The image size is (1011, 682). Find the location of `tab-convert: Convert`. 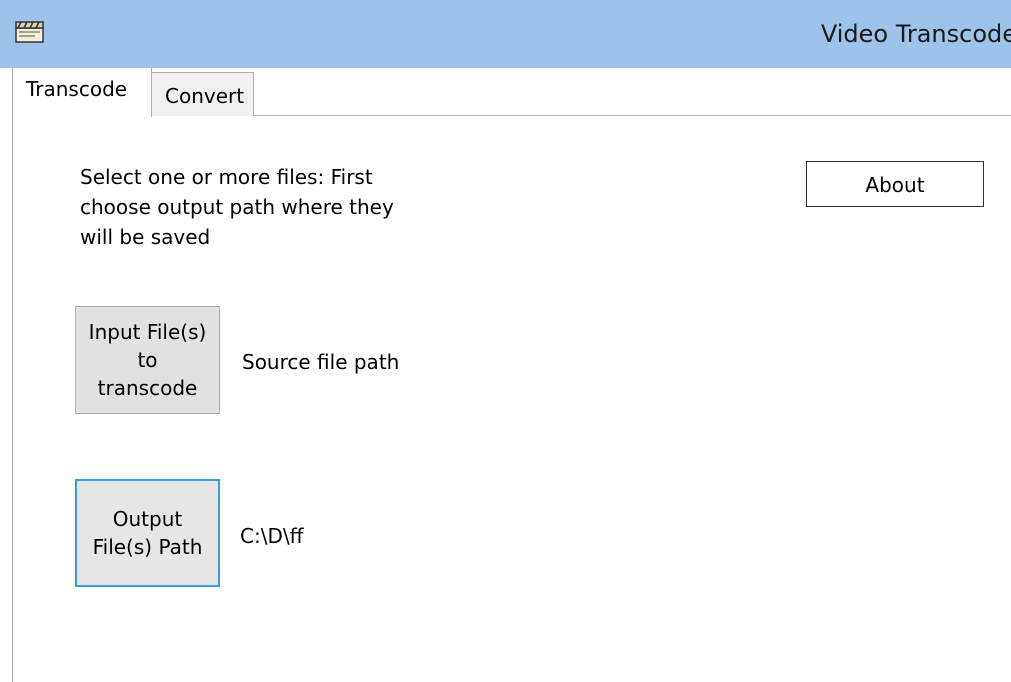

tab-convert: Convert is located at coordinates (202, 94).